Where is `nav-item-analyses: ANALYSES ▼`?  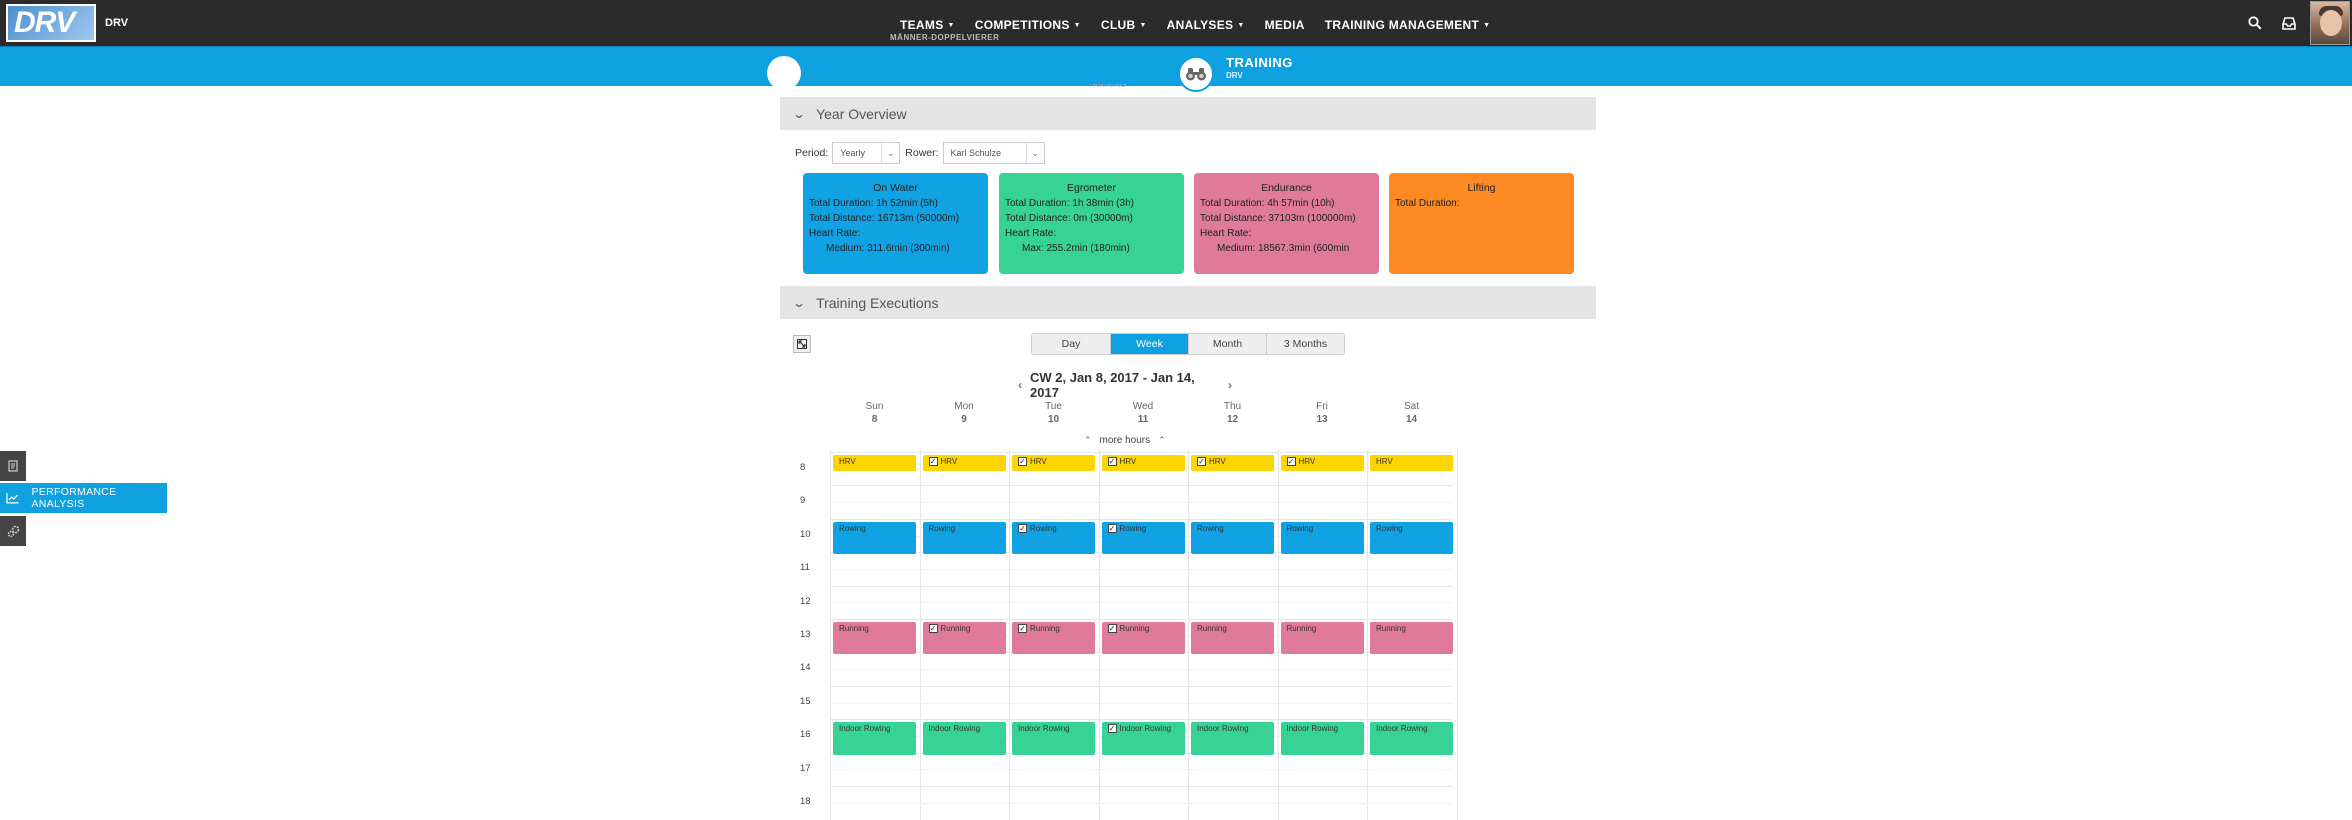
nav-item-analyses: ANALYSES ▼ is located at coordinates (1206, 23).